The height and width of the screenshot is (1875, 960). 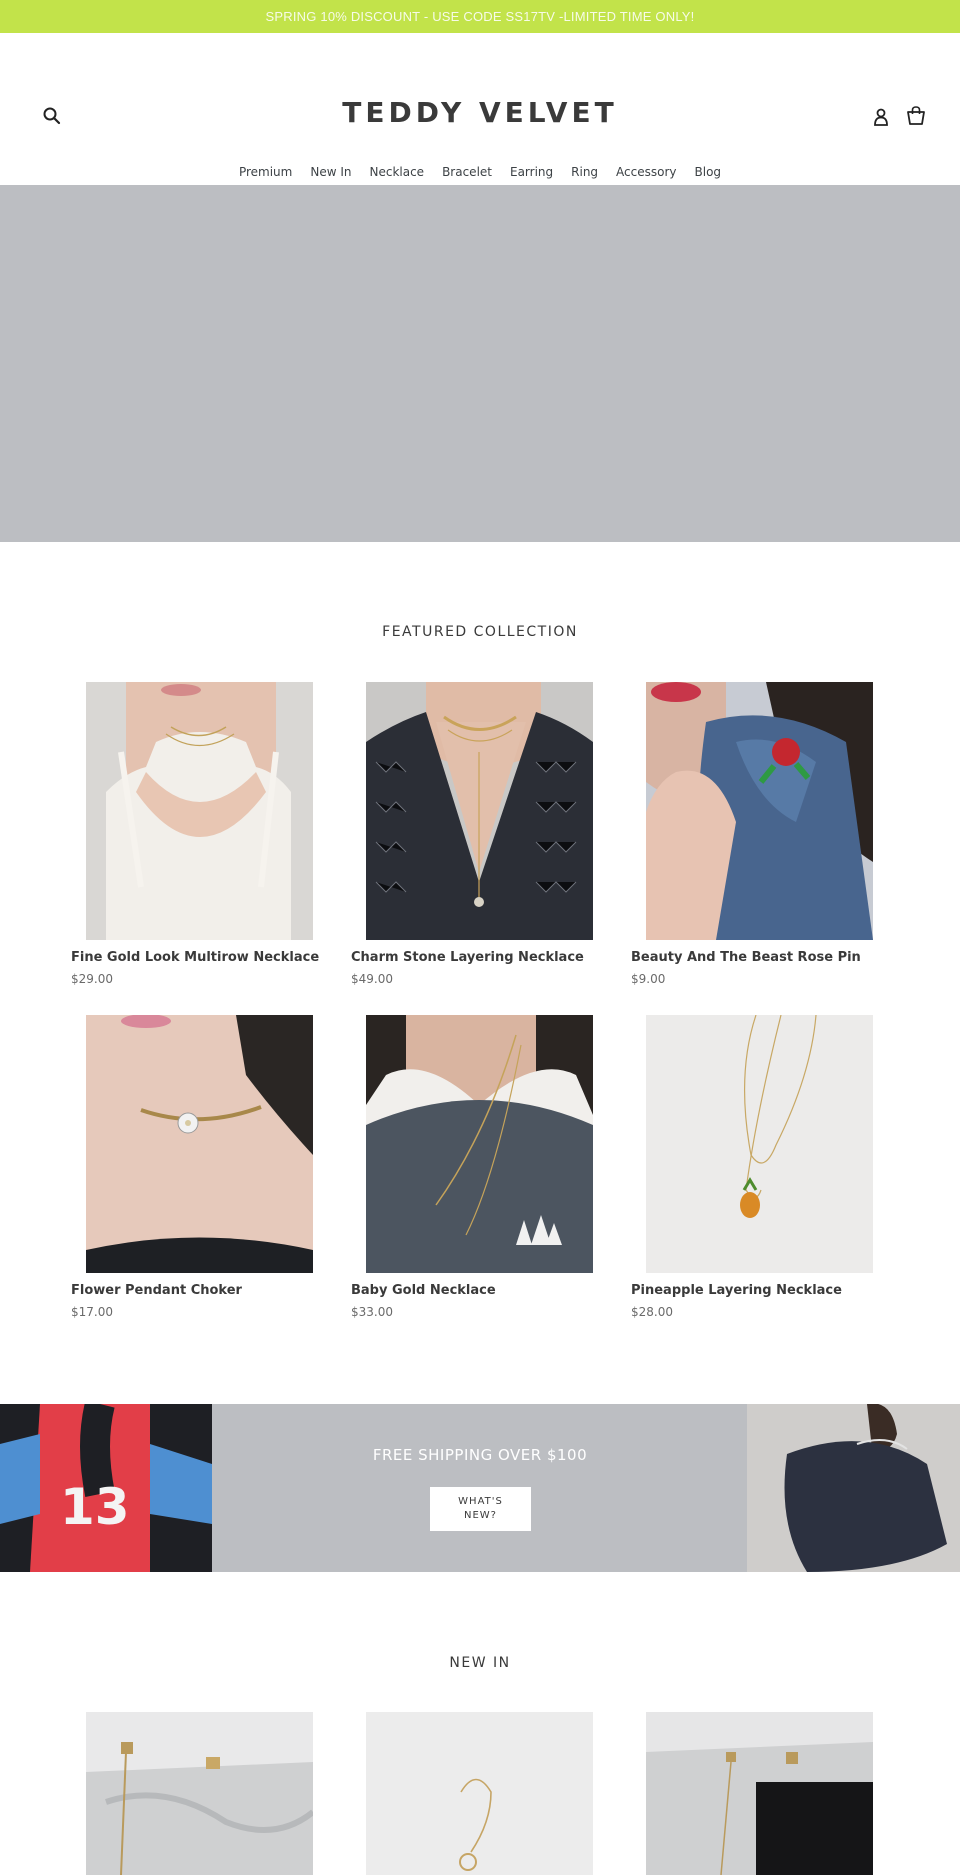 I want to click on nav-blog: Blog, so click(x=708, y=172).